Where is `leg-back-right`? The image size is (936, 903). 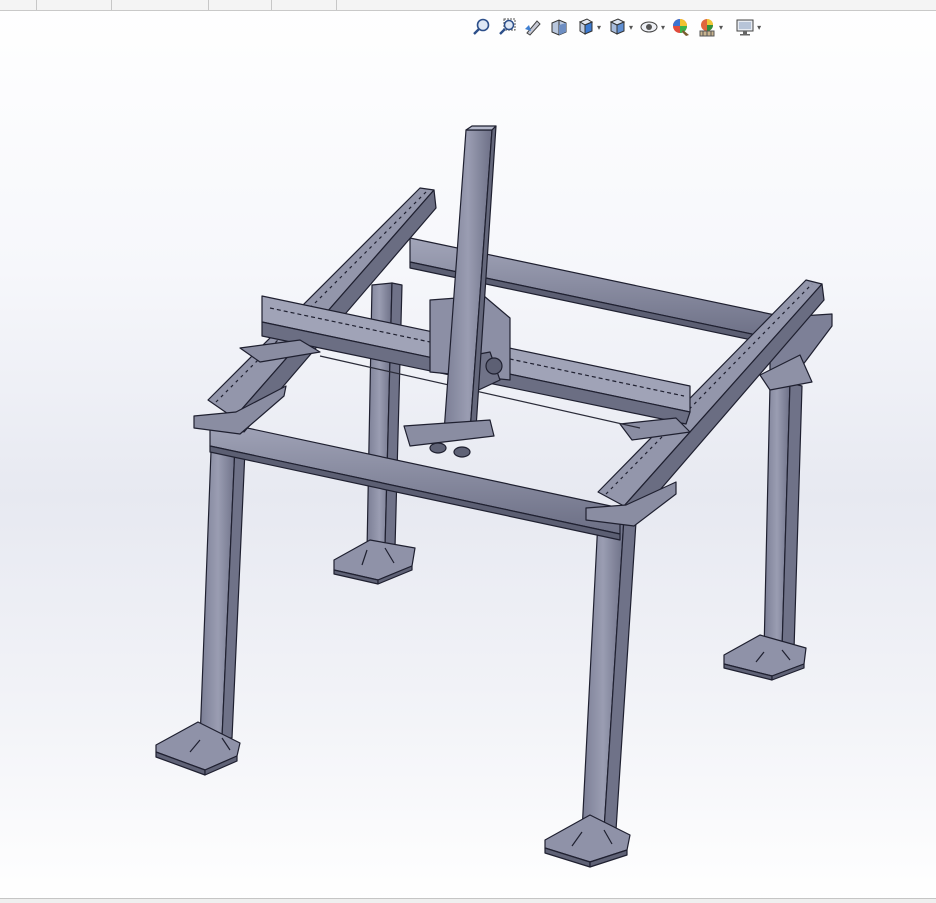 leg-back-right is located at coordinates (765, 531).